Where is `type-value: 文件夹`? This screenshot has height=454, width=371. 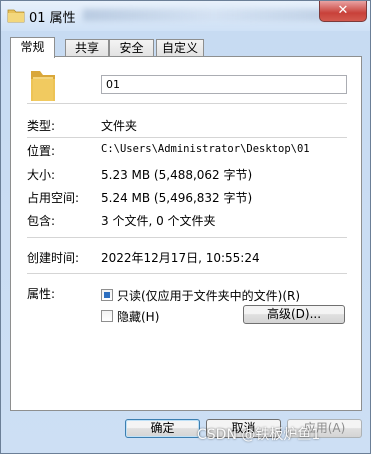
type-value: 文件夹 is located at coordinates (119, 126).